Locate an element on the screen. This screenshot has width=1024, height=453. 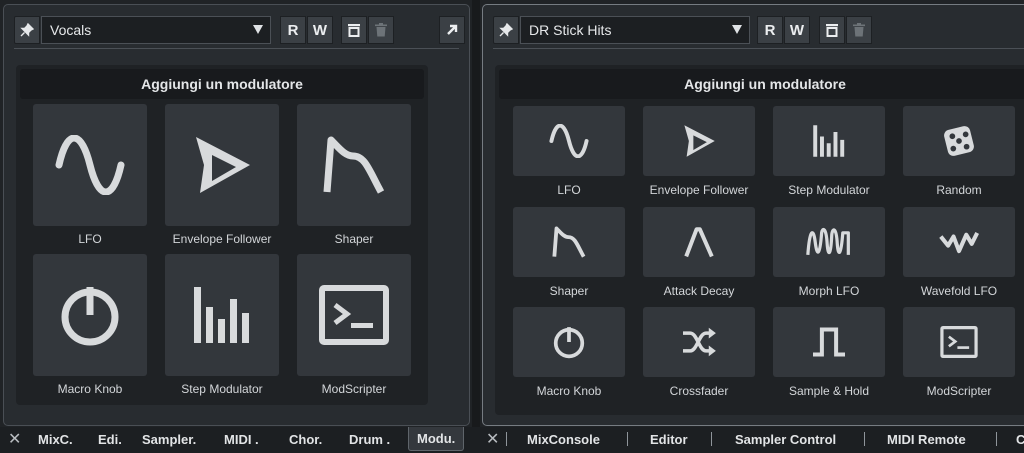
open-window-button is located at coordinates (452, 30).